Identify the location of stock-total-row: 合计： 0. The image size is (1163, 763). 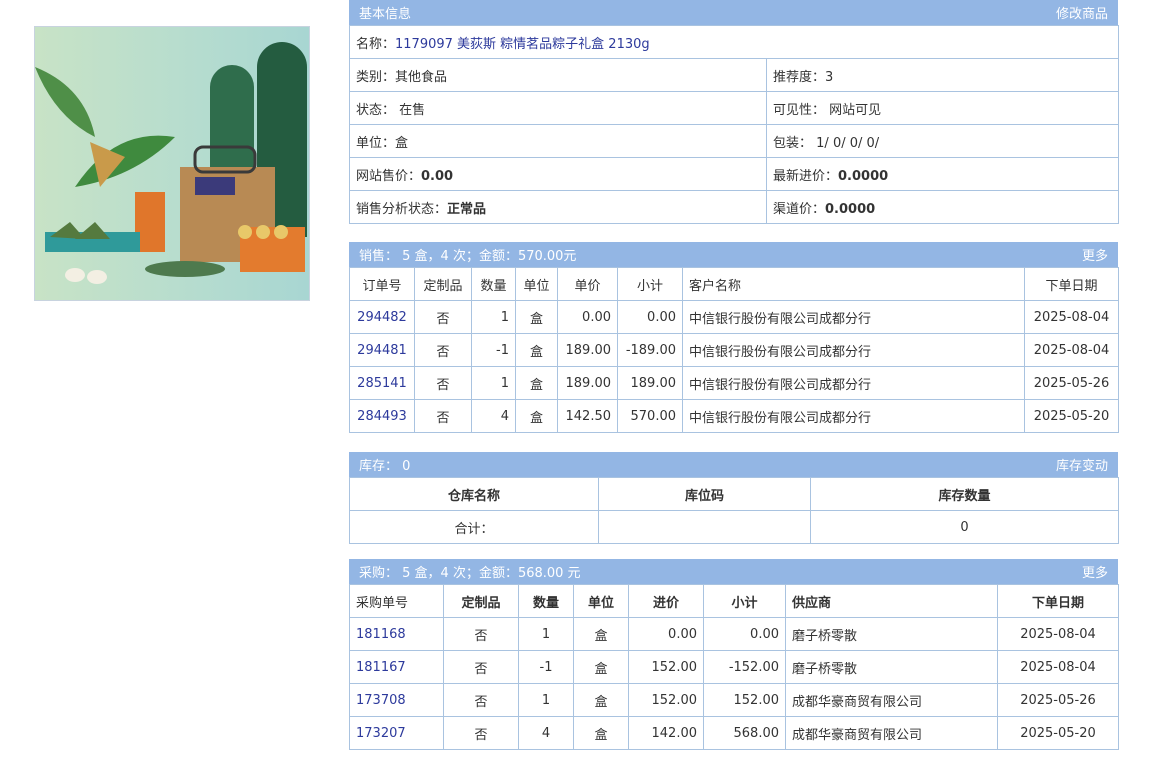
(734, 527).